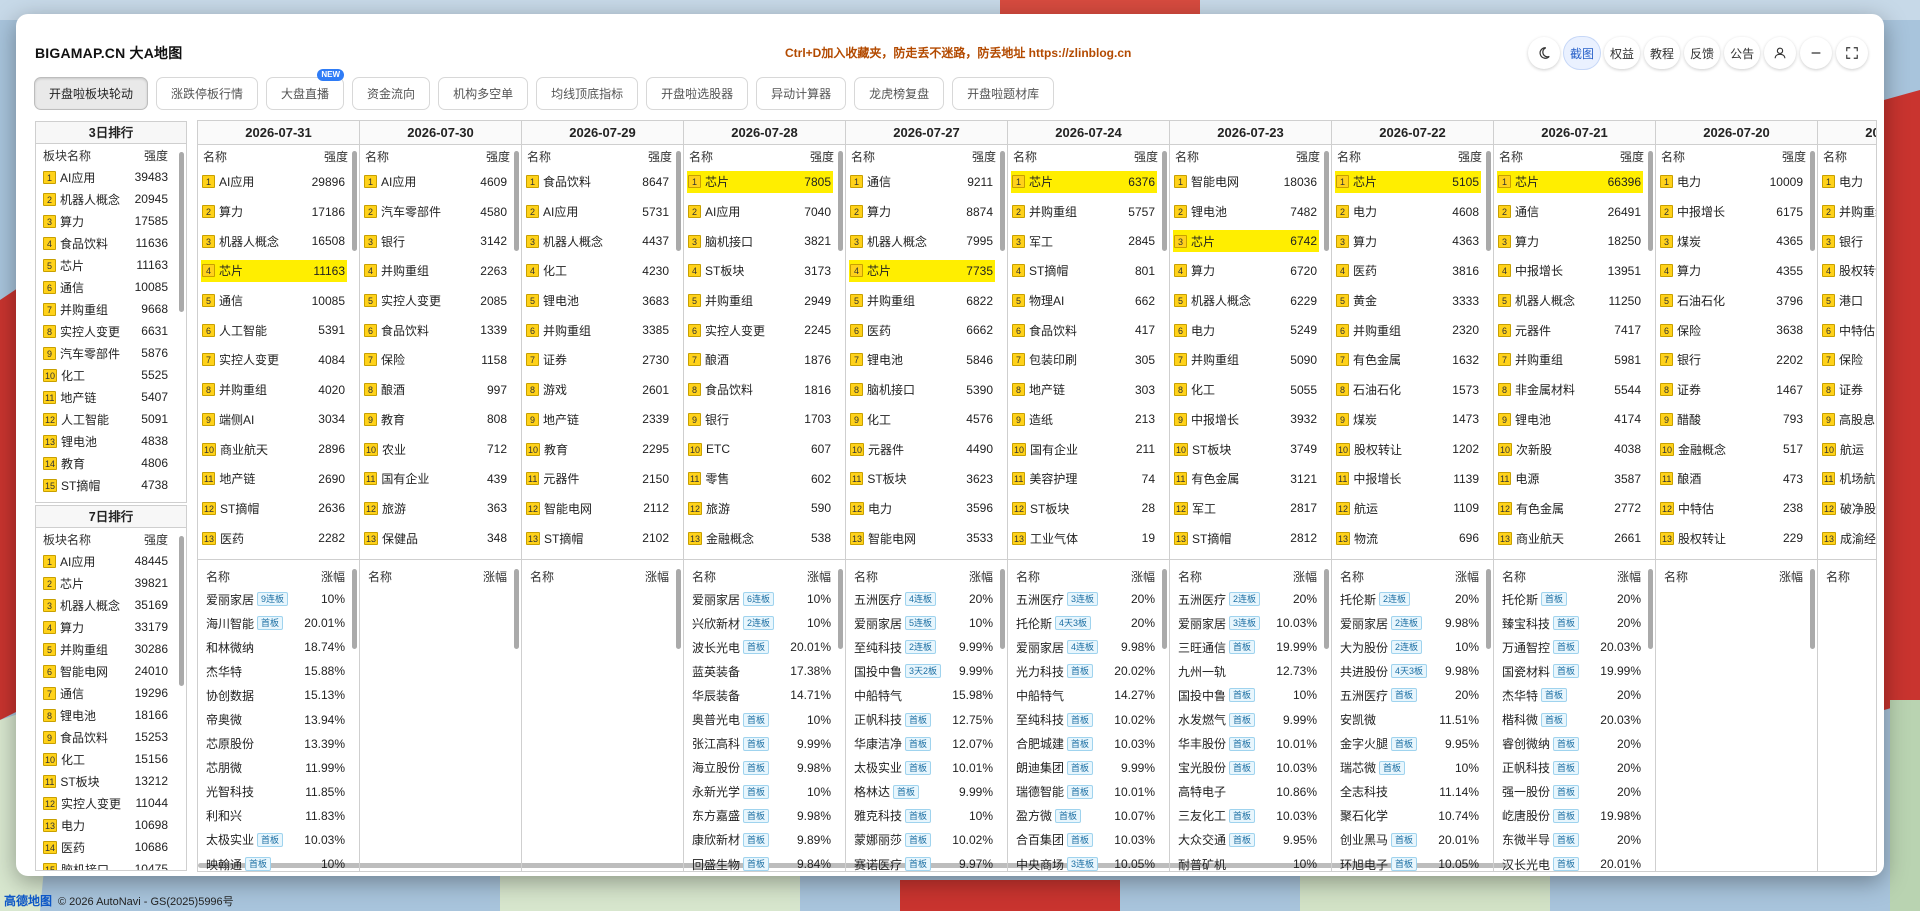 The width and height of the screenshot is (1920, 911). I want to click on rank-row: 4 算力 33179, so click(111, 627).